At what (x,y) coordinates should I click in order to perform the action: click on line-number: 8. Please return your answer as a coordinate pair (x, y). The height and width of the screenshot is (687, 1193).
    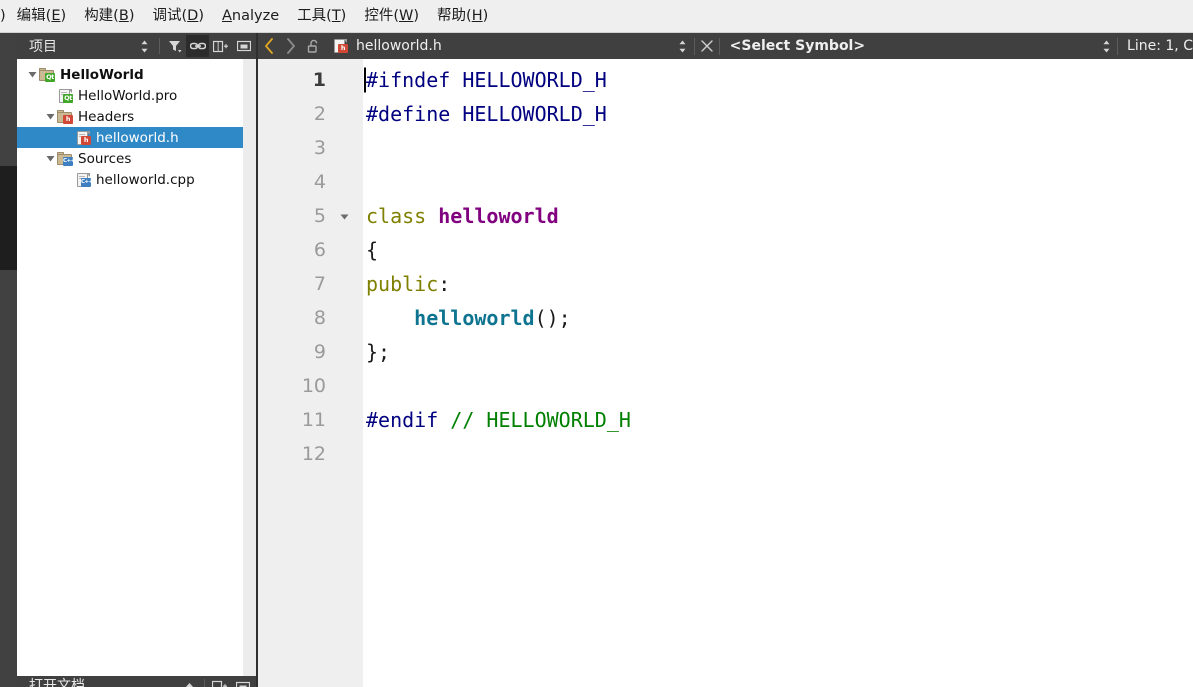
    Looking at the image, I should click on (319, 317).